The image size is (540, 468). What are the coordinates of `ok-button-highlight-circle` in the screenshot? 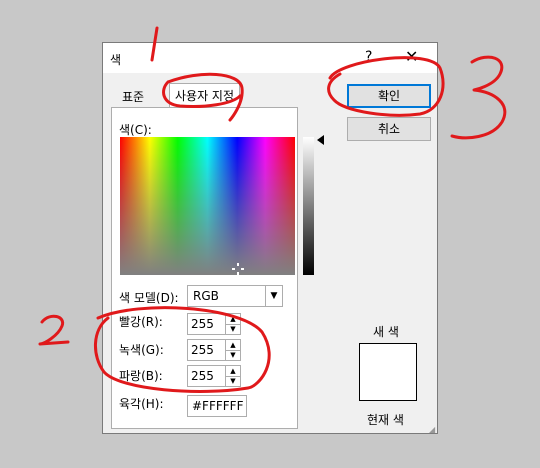 It's located at (386, 86).